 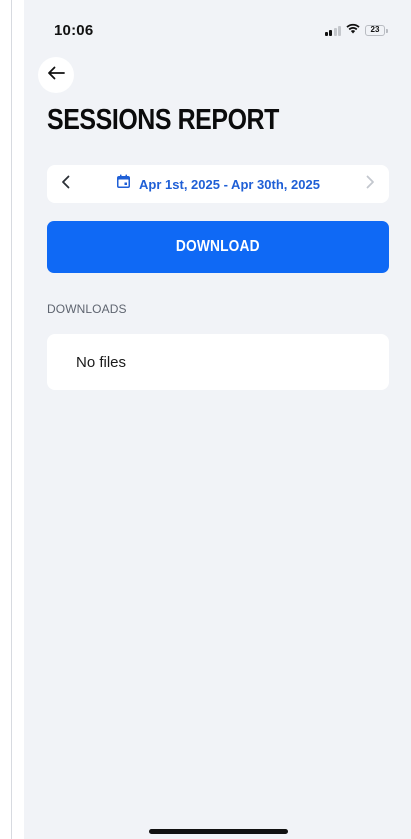 What do you see at coordinates (74, 30) in the screenshot?
I see `status-time: 10:06` at bounding box center [74, 30].